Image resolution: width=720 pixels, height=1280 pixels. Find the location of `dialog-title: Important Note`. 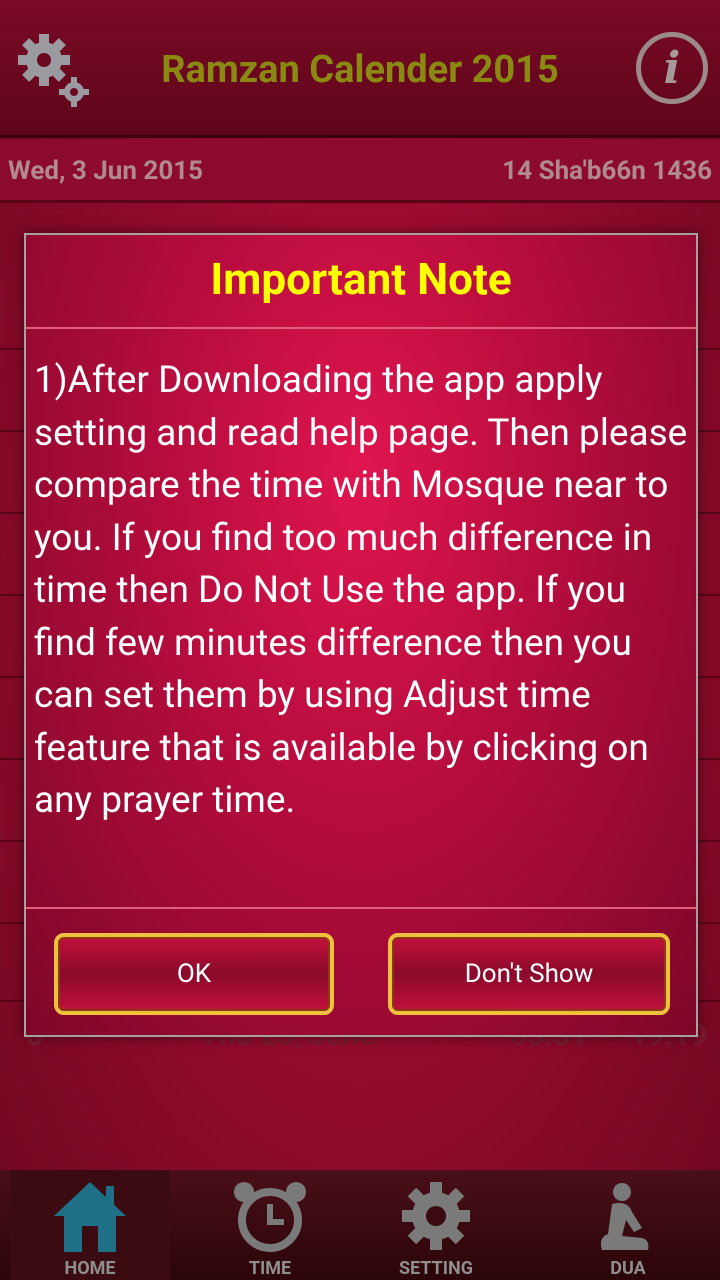

dialog-title: Important Note is located at coordinates (361, 279).